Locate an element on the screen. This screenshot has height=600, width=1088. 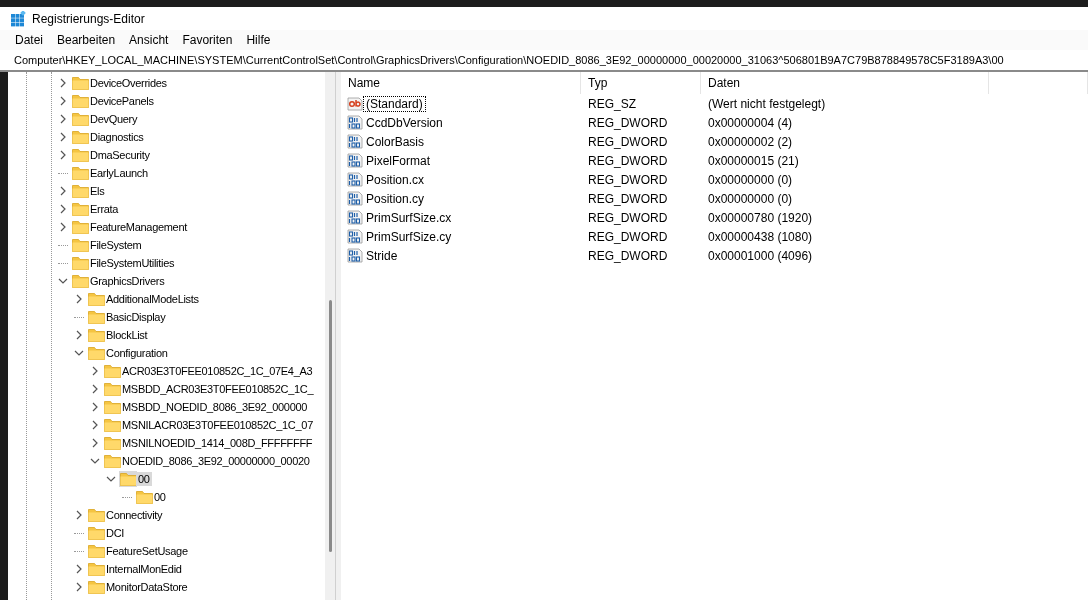
tree-item: DeviceOverrides is located at coordinates (128, 83).